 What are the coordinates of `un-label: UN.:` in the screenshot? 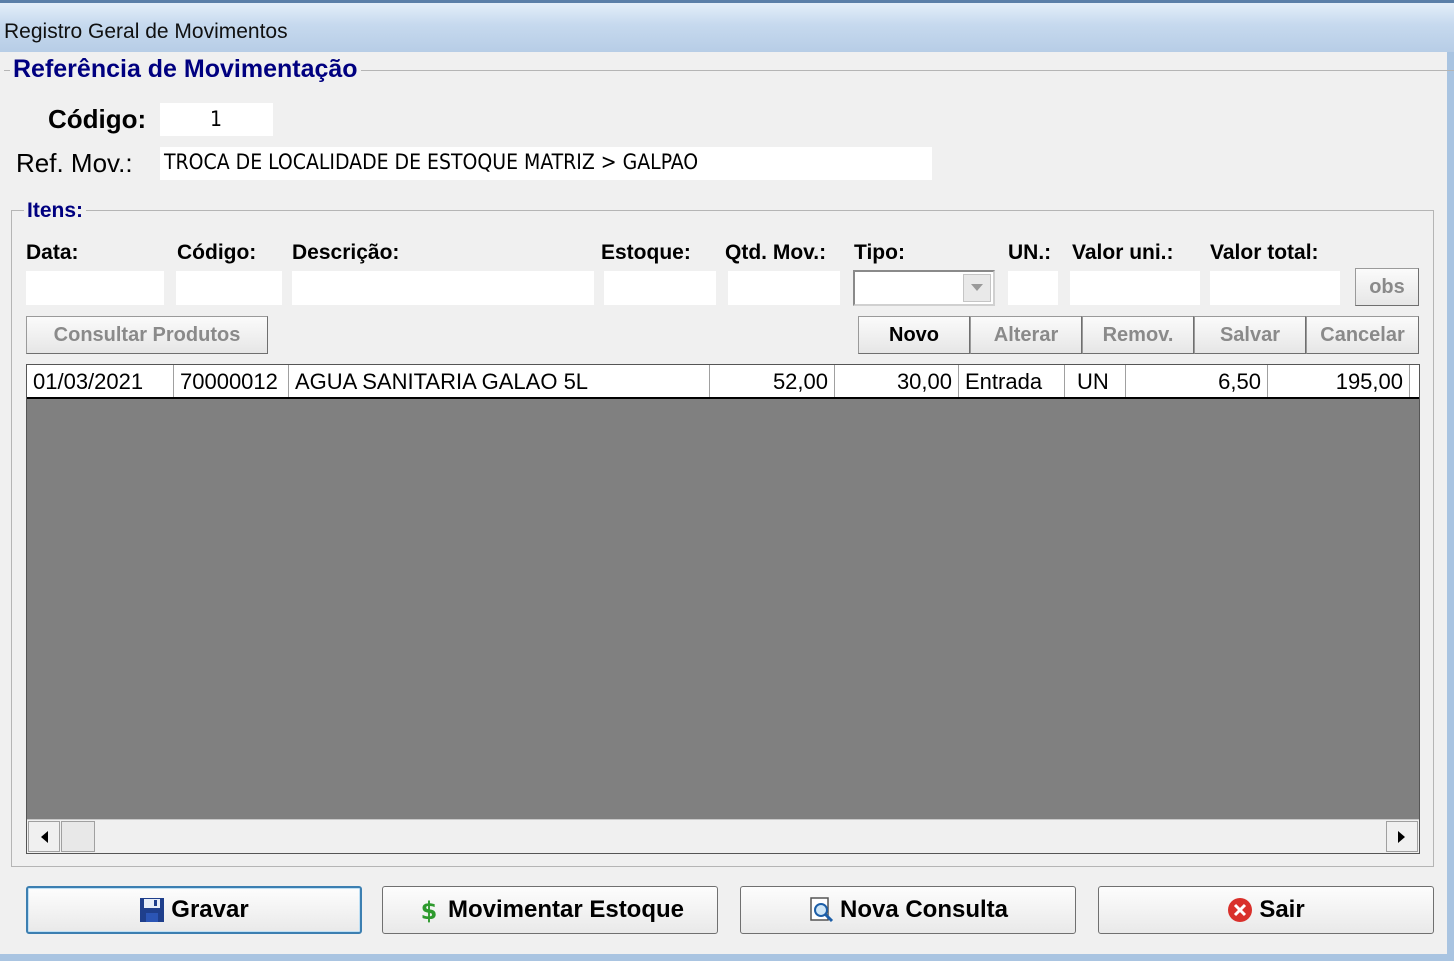 It's located at (1030, 252).